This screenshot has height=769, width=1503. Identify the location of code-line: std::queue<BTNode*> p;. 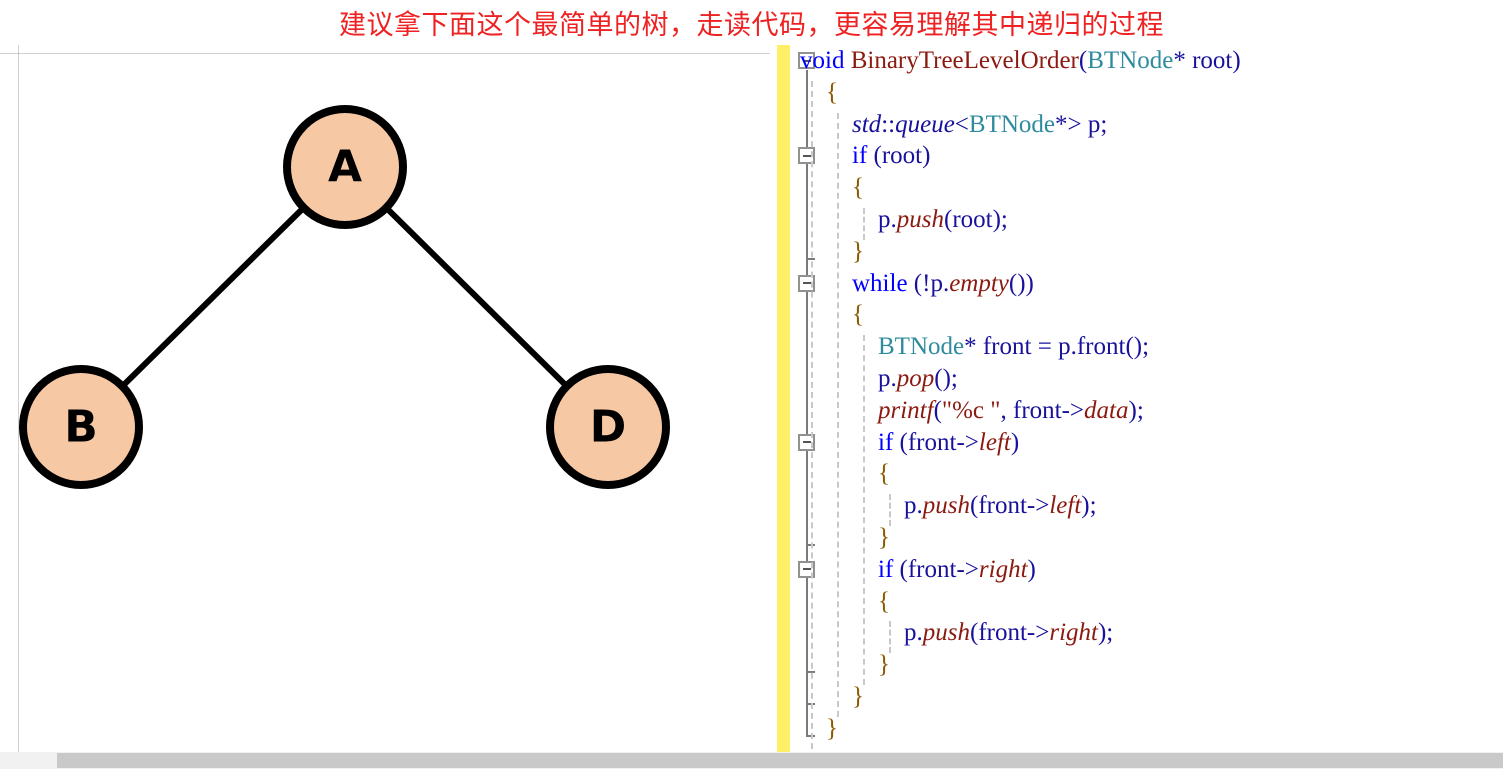
(1136, 125).